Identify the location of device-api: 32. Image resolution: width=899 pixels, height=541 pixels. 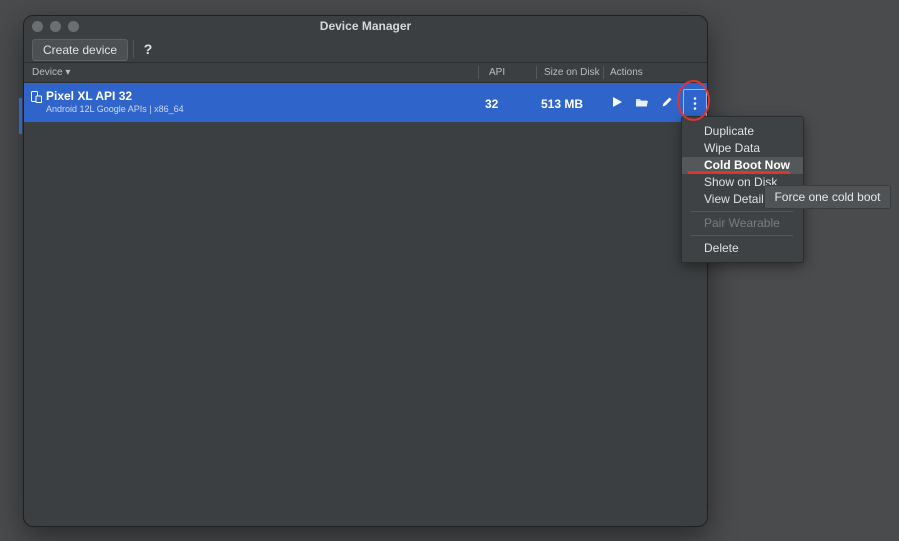
(492, 104).